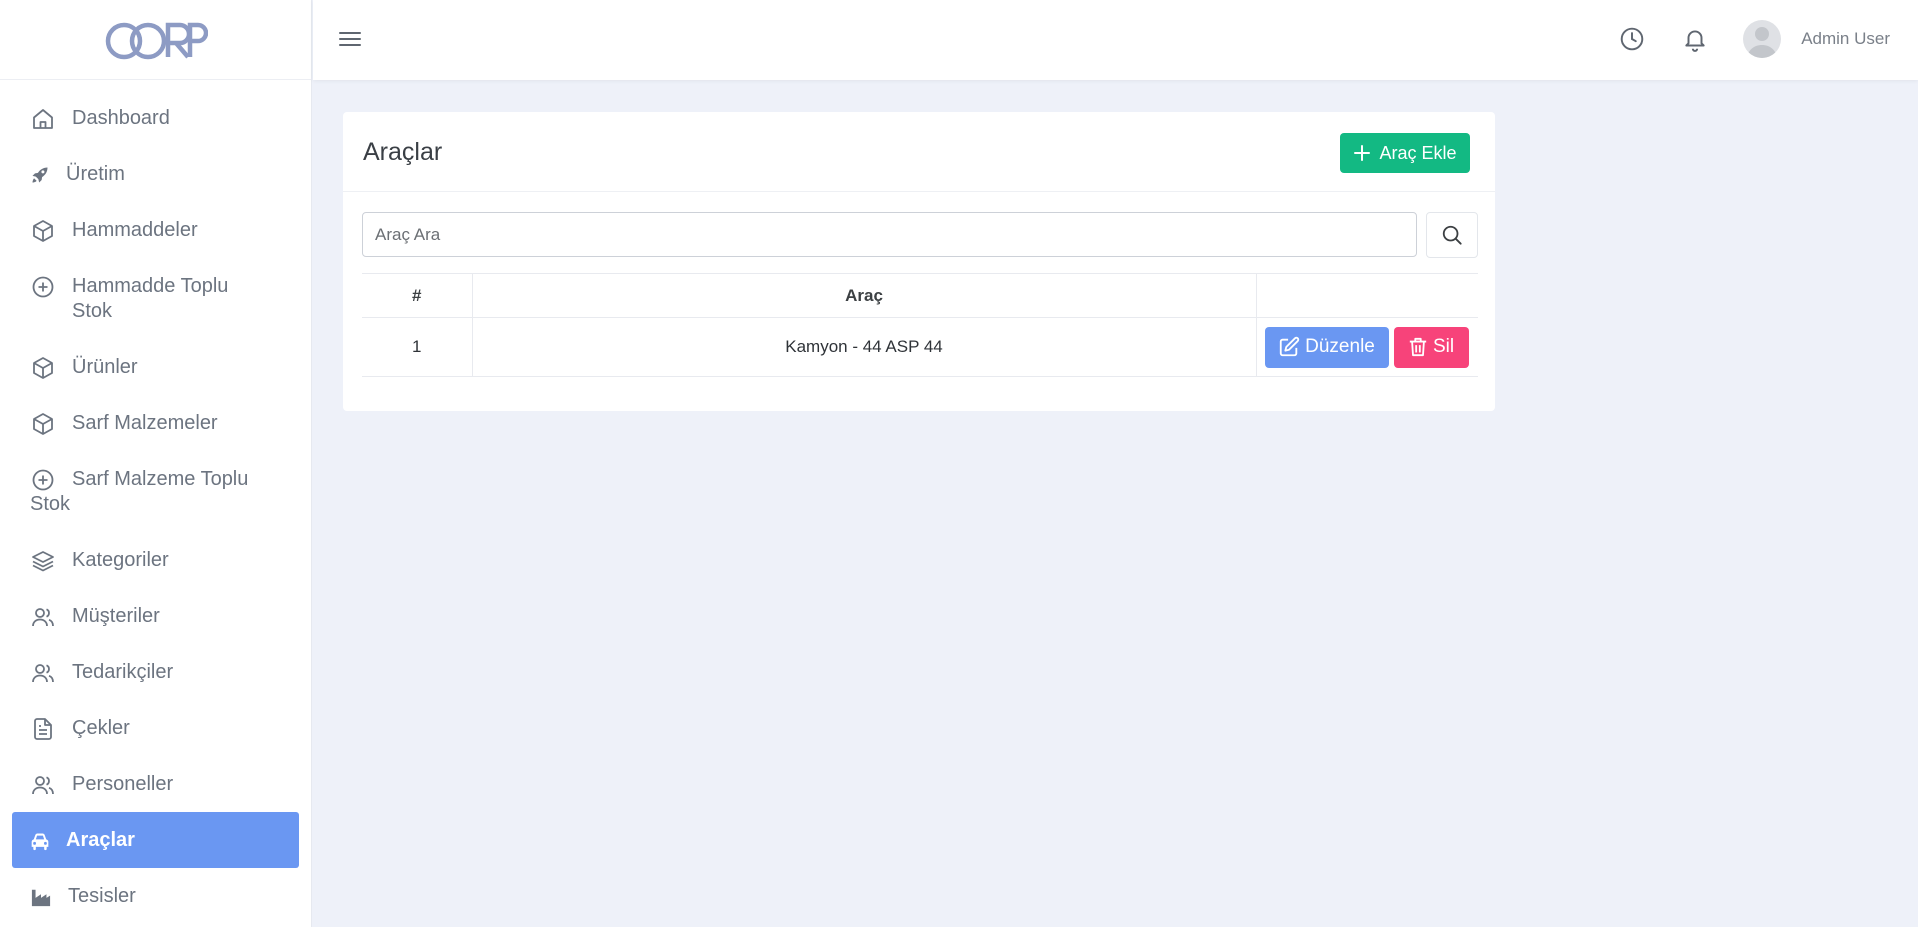  What do you see at coordinates (43, 118) in the screenshot?
I see `home-icon` at bounding box center [43, 118].